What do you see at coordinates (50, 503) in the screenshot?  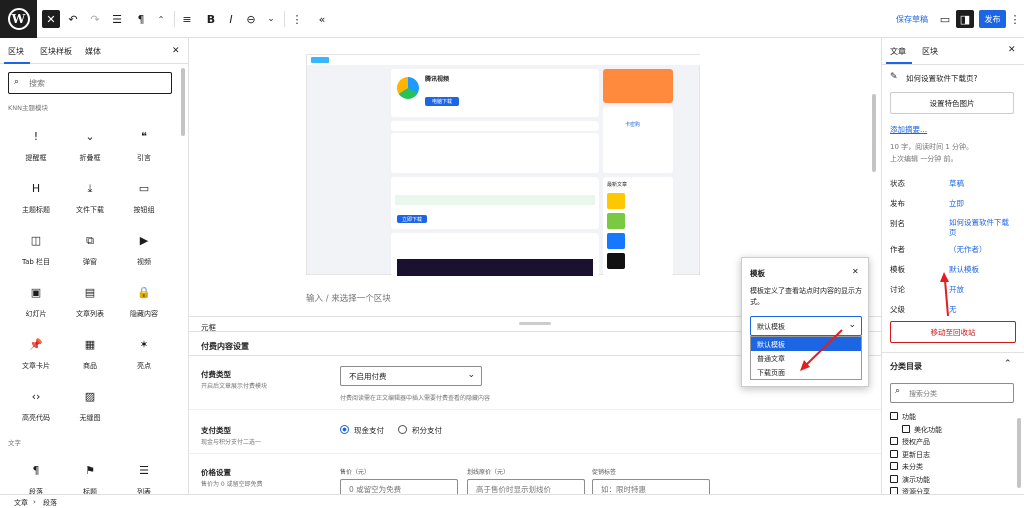 I see `breadcrumb-paragraph: 段落` at bounding box center [50, 503].